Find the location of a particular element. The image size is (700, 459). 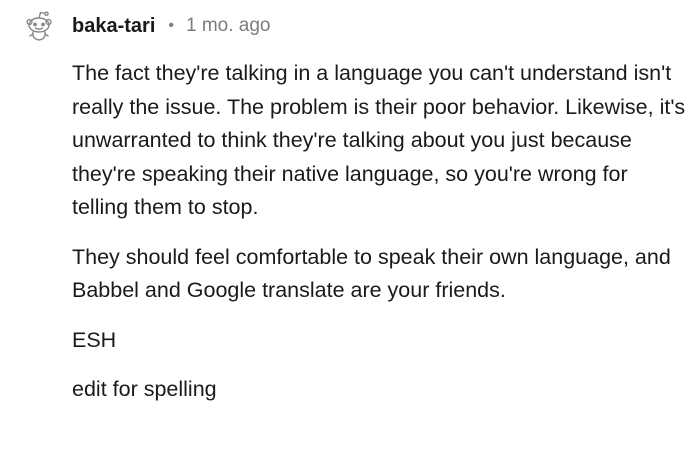

comment-author: baka-tari is located at coordinates (113, 26).